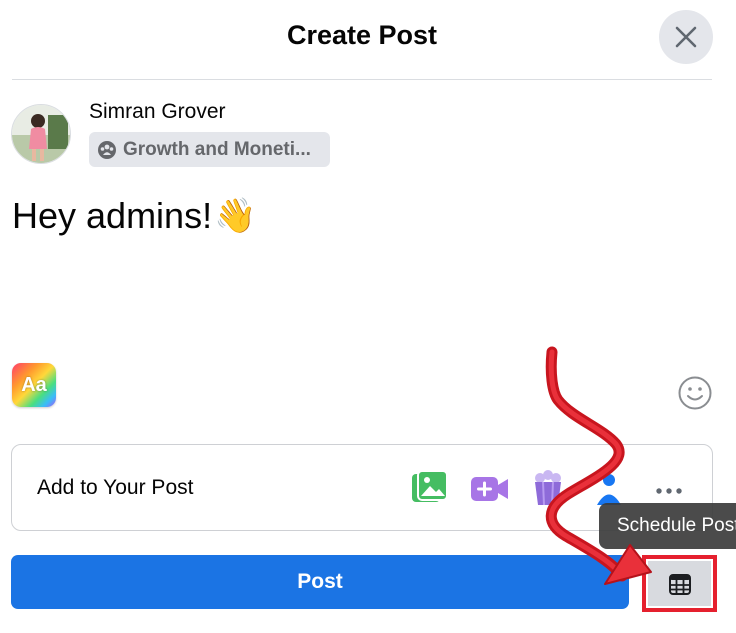 Image resolution: width=736 pixels, height=633 pixels. I want to click on dialog-header: Create Post, so click(368, 40).